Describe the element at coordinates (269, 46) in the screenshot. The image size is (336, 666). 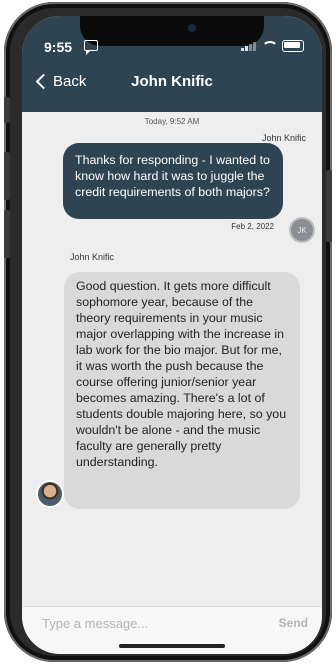
I see `wifi-icon` at that location.